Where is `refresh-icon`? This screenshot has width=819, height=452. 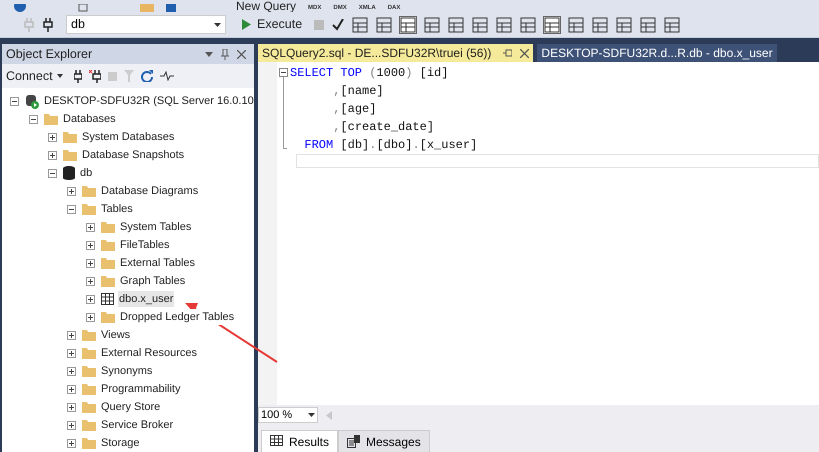 refresh-icon is located at coordinates (146, 76).